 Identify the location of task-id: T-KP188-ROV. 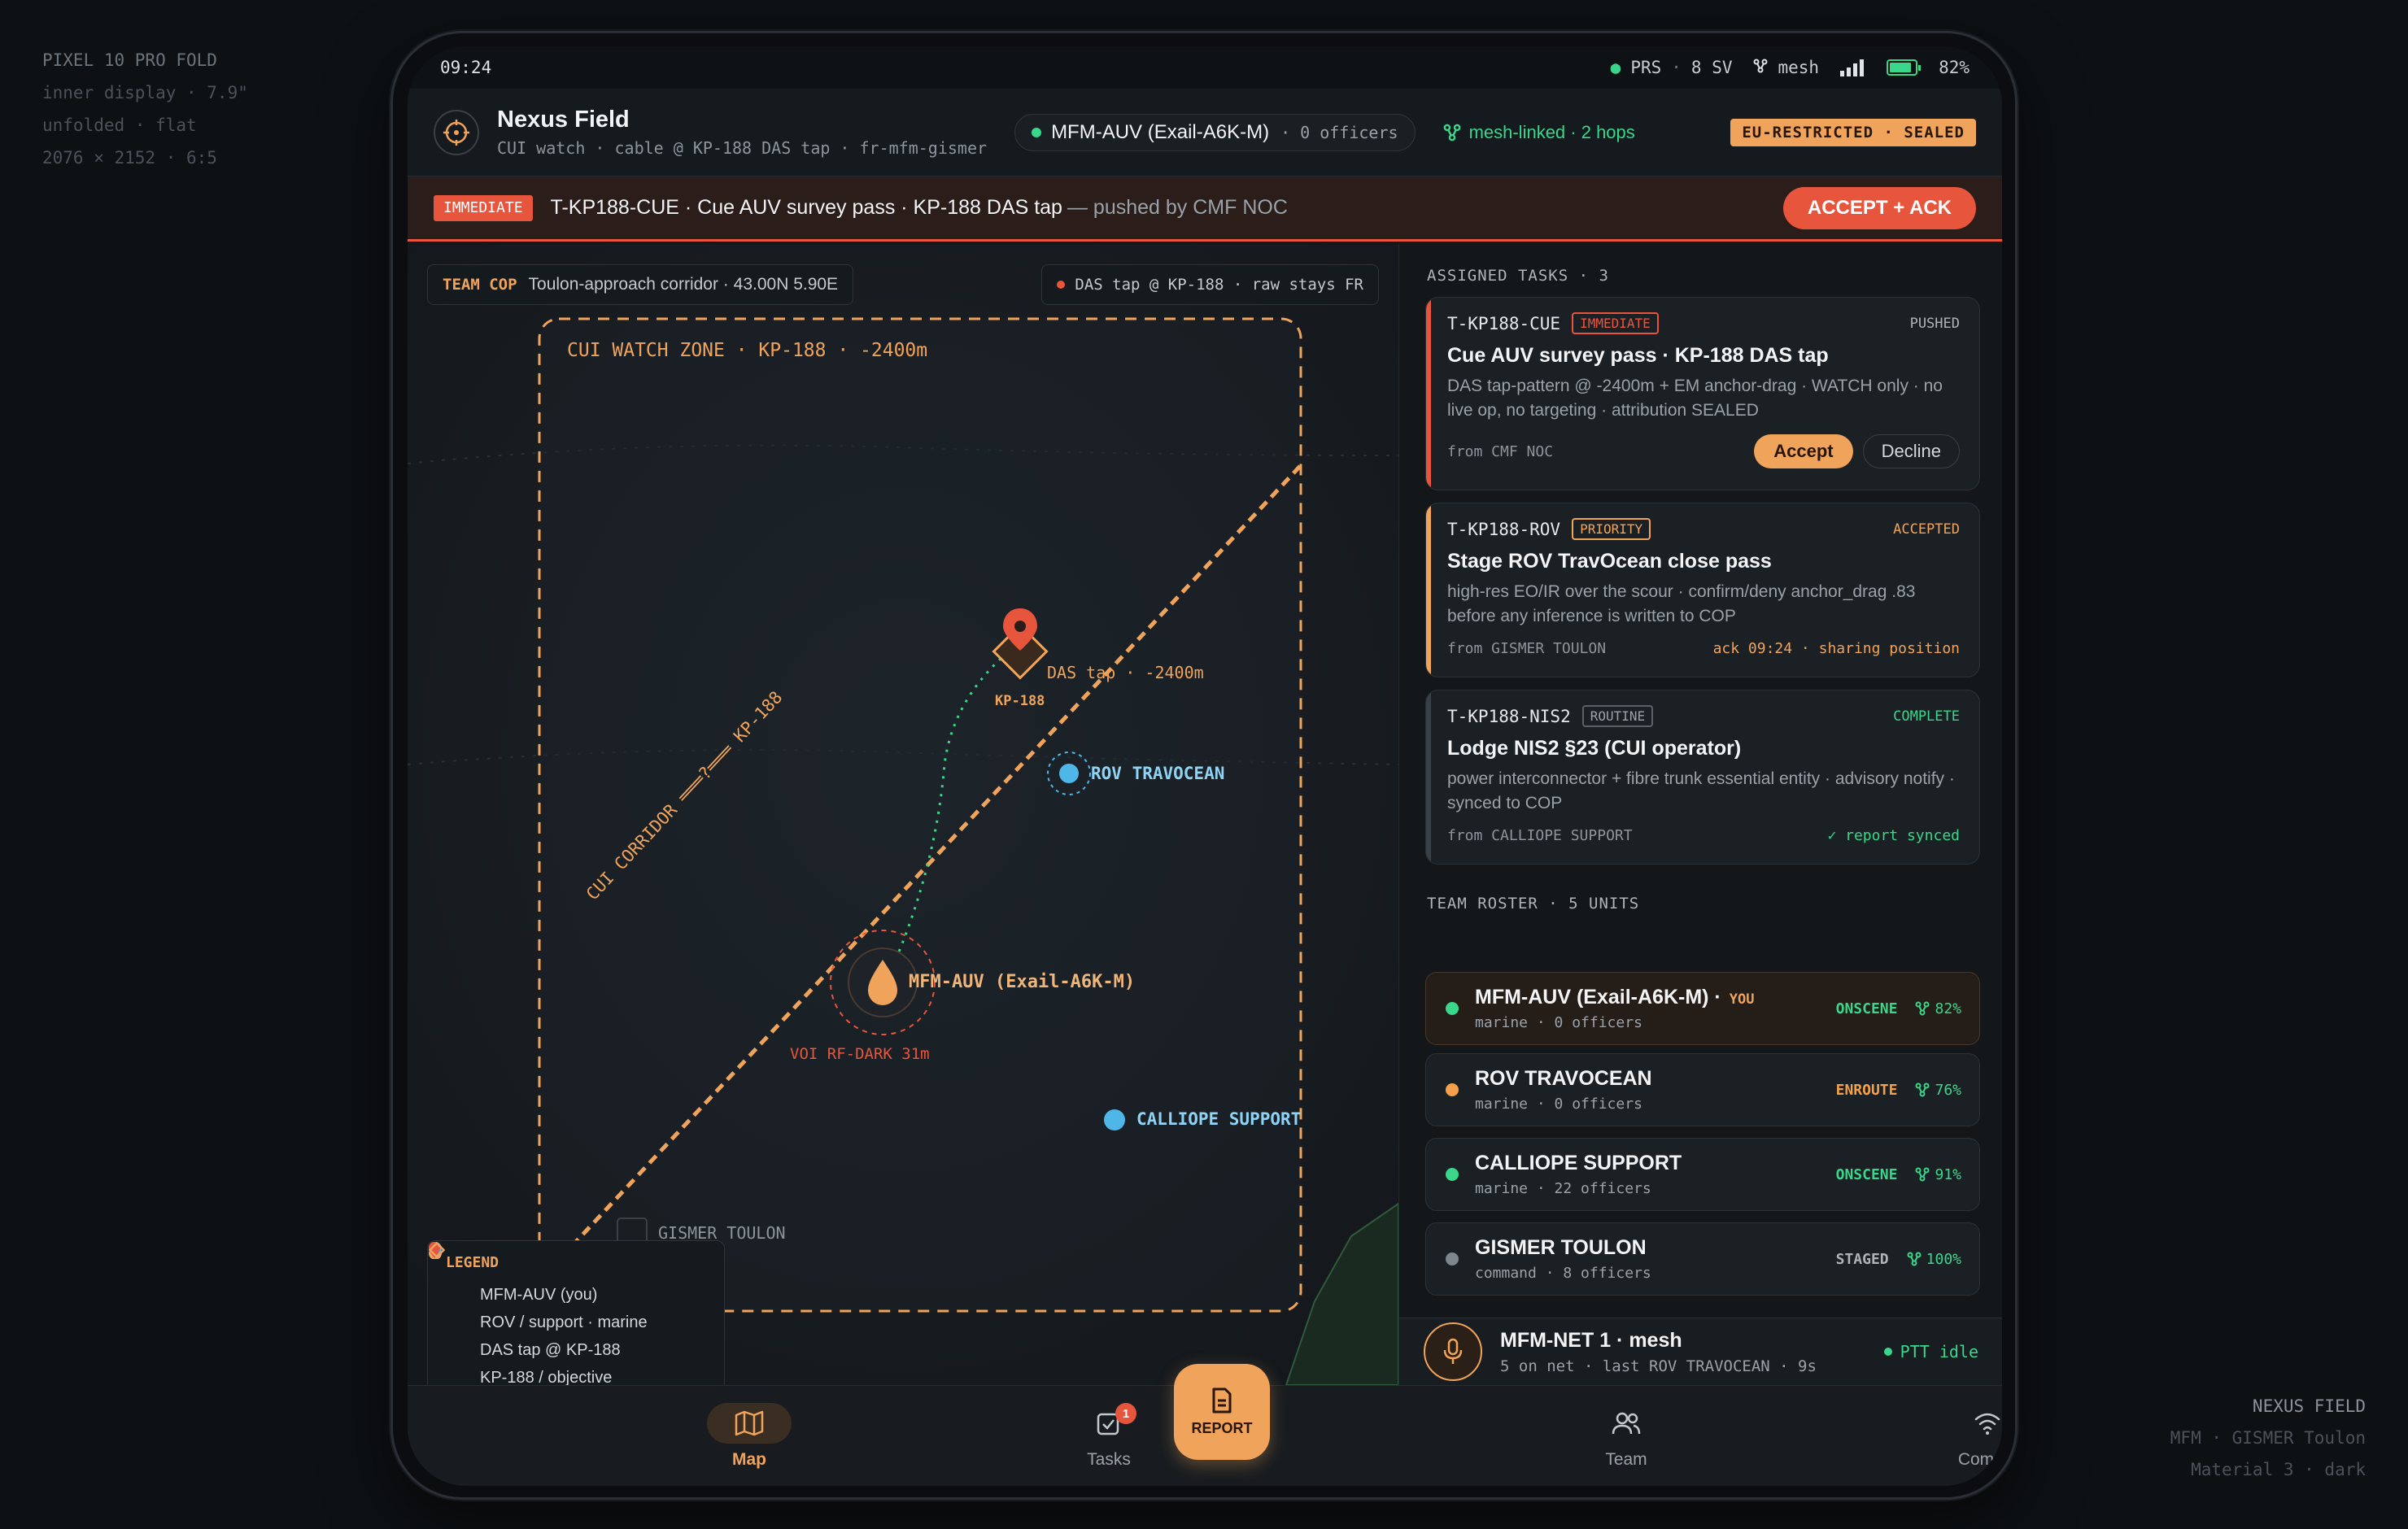
(1504, 529).